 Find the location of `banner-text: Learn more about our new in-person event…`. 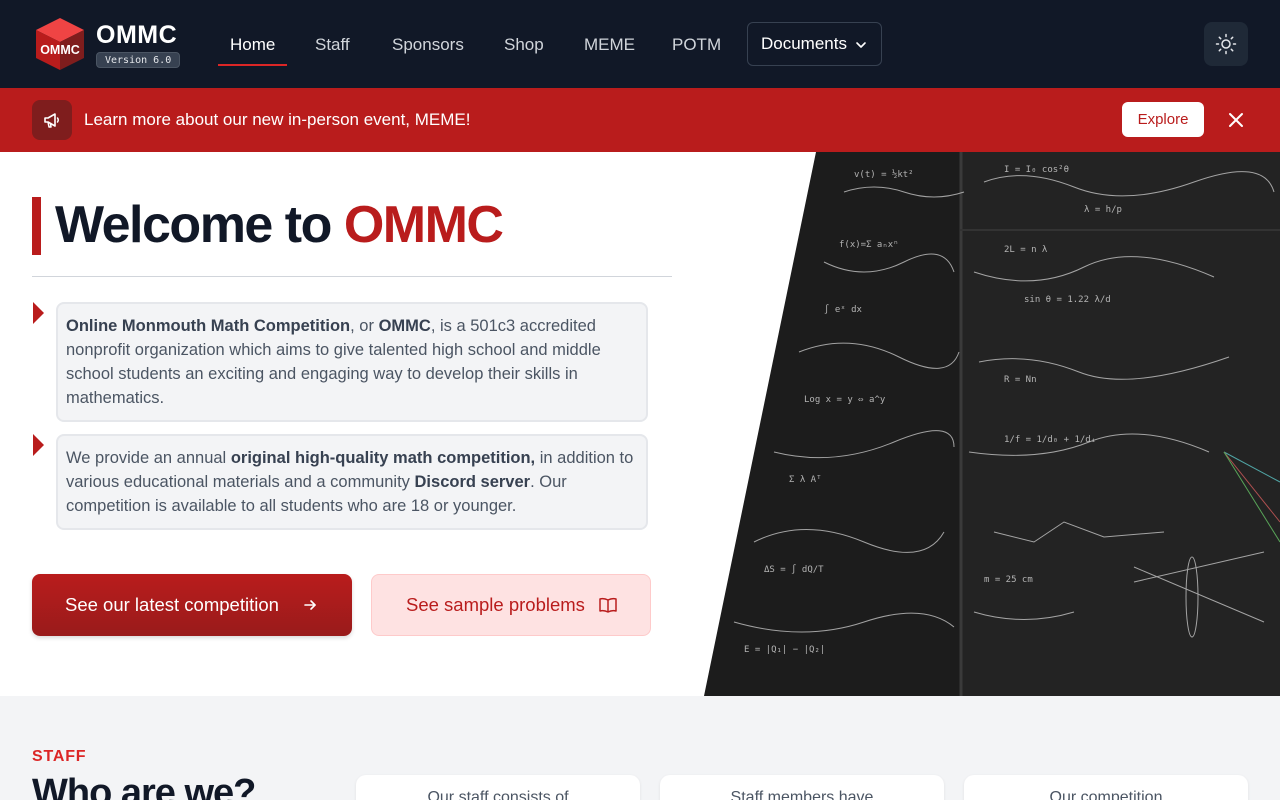

banner-text: Learn more about our new in-person event… is located at coordinates (277, 119).